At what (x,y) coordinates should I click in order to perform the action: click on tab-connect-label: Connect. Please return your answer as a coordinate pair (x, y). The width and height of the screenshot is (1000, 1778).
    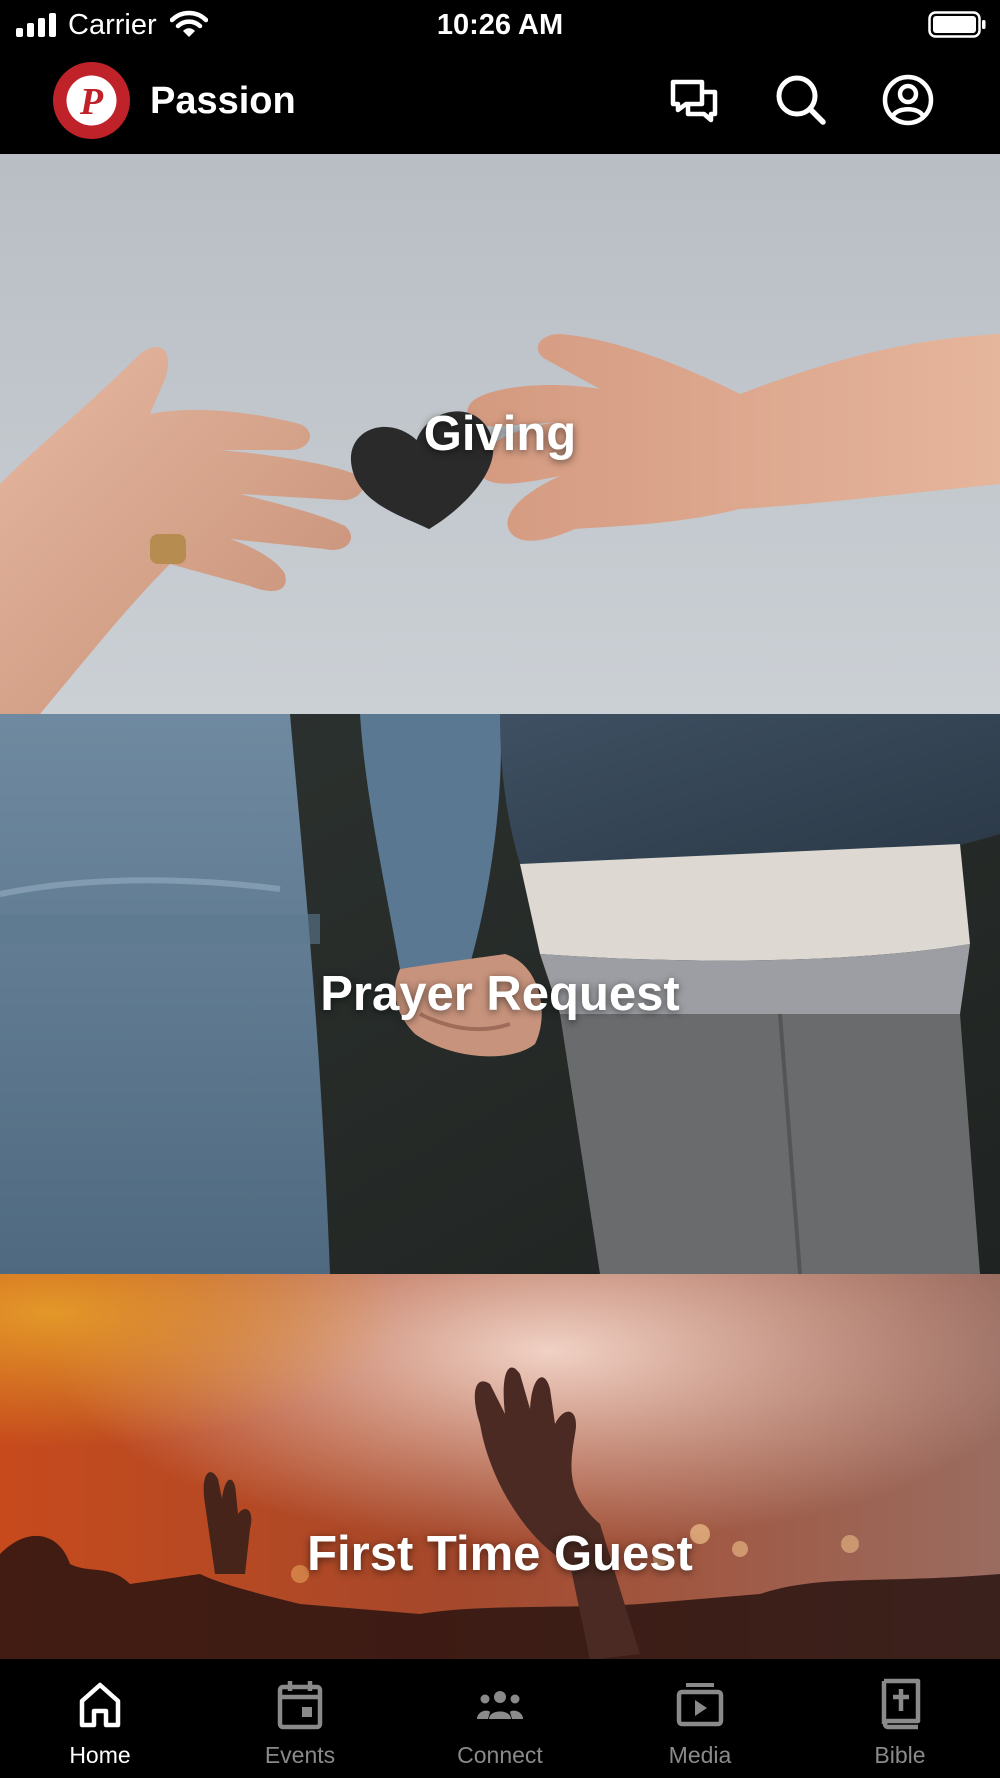
    Looking at the image, I should click on (500, 1755).